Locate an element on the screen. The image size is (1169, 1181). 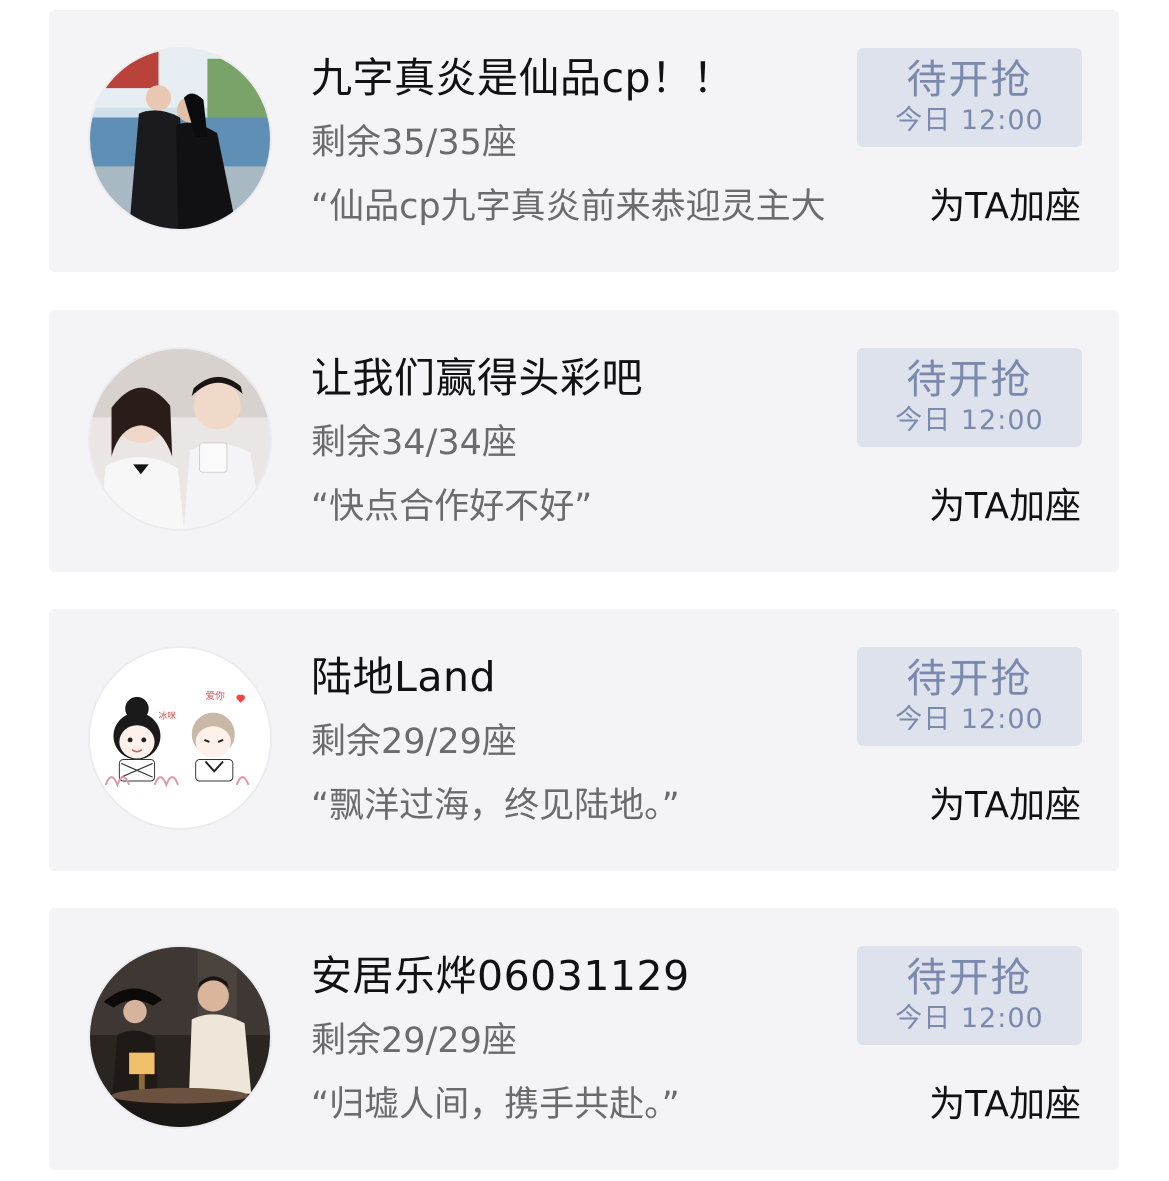
card-quote: “归墟人间，携手共赴。” is located at coordinates (584, 1105).